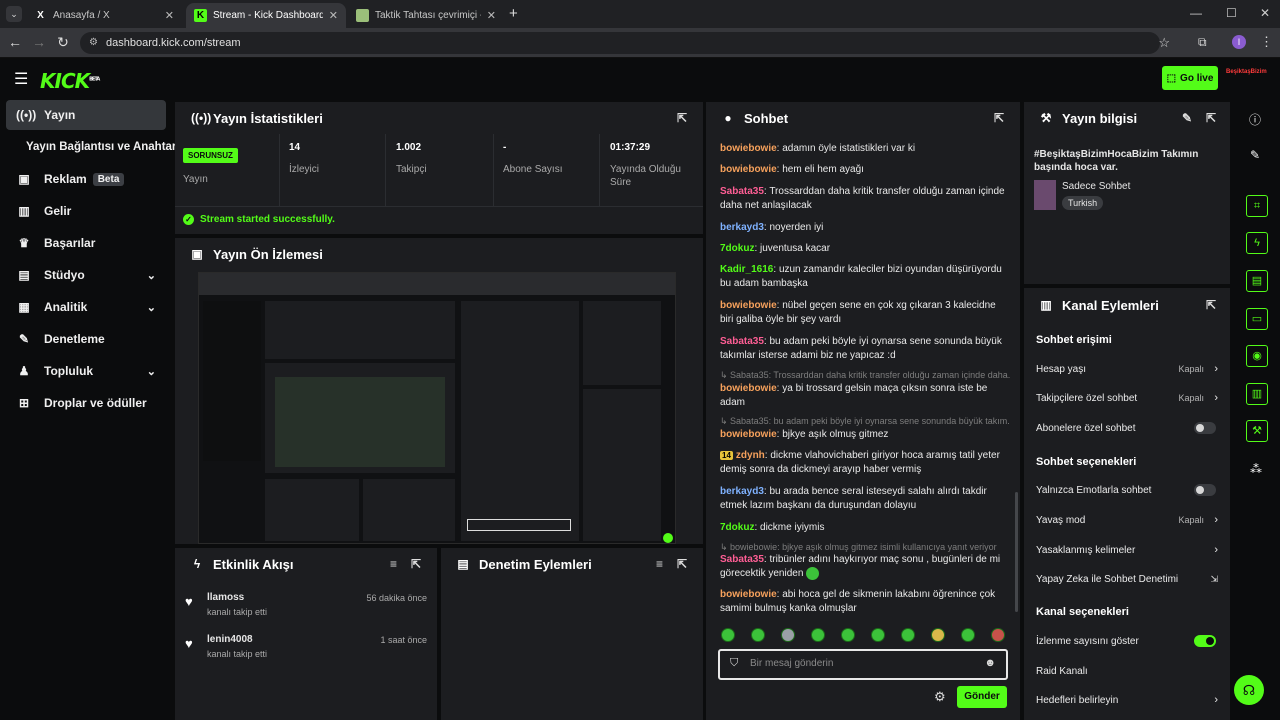  What do you see at coordinates (1202, 42) in the screenshot?
I see `extensions-icon: ⧉` at bounding box center [1202, 42].